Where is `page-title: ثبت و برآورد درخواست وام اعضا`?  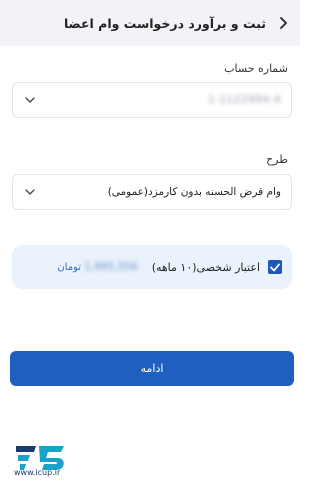
page-title: ثبت و برآورد درخواست وام اعضا is located at coordinates (164, 23).